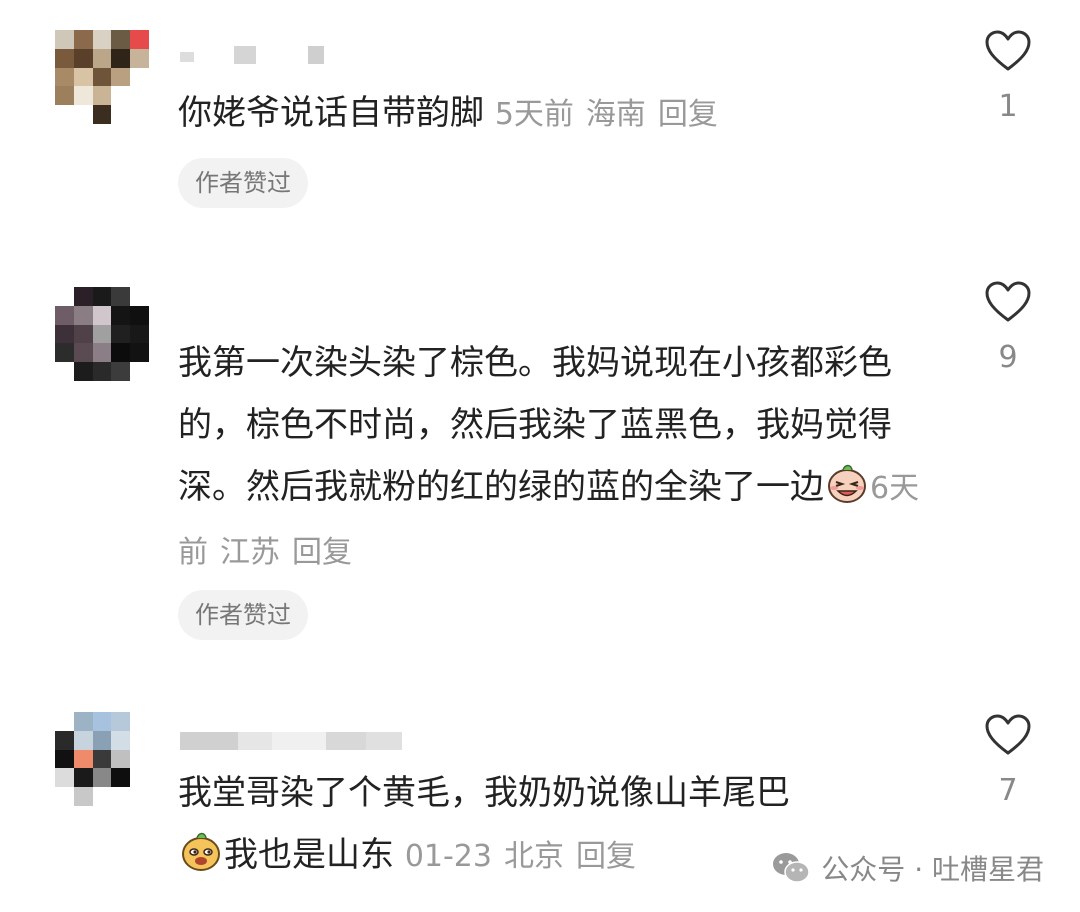 The width and height of the screenshot is (1080, 912). Describe the element at coordinates (615, 114) in the screenshot. I see `comment-location: 海南` at that location.